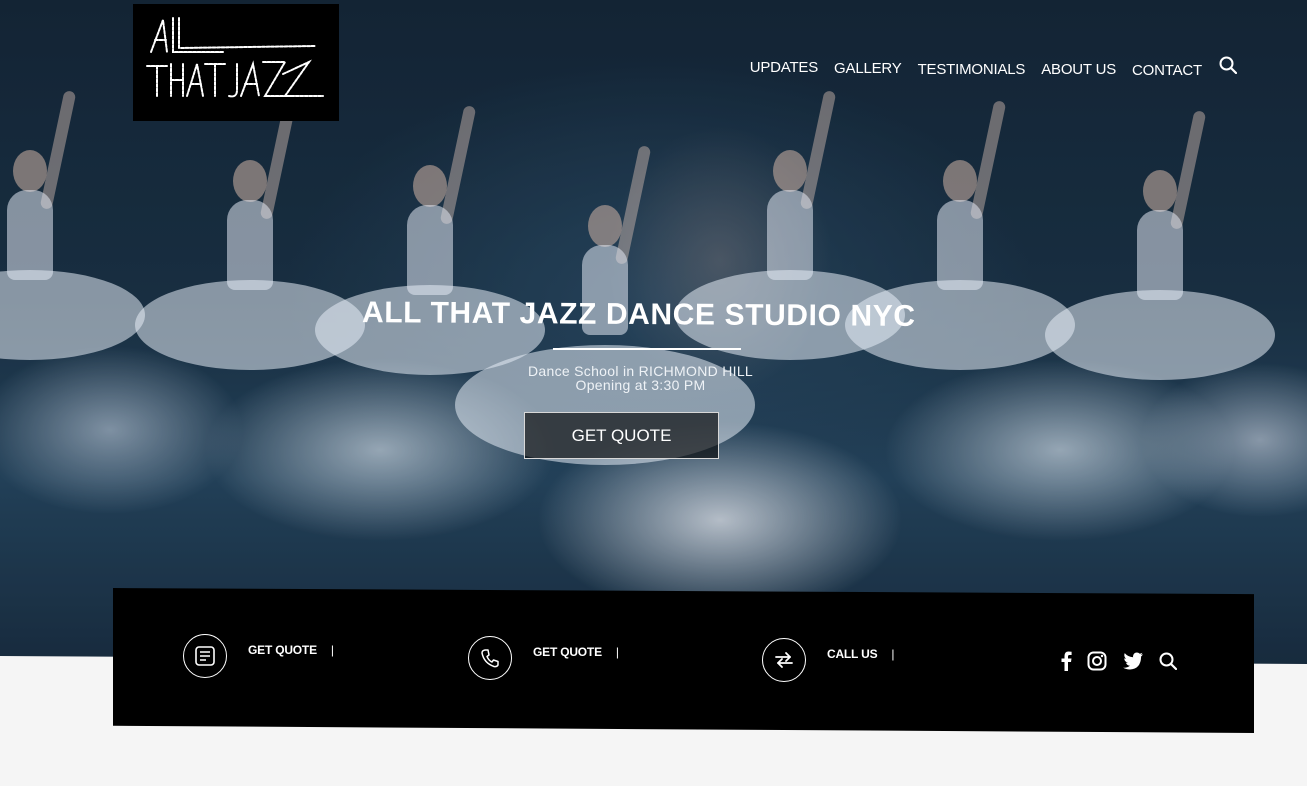 Image resolution: width=1307 pixels, height=786 pixels. What do you see at coordinates (1078, 69) in the screenshot?
I see `nav-about-us: ABOUT US` at bounding box center [1078, 69].